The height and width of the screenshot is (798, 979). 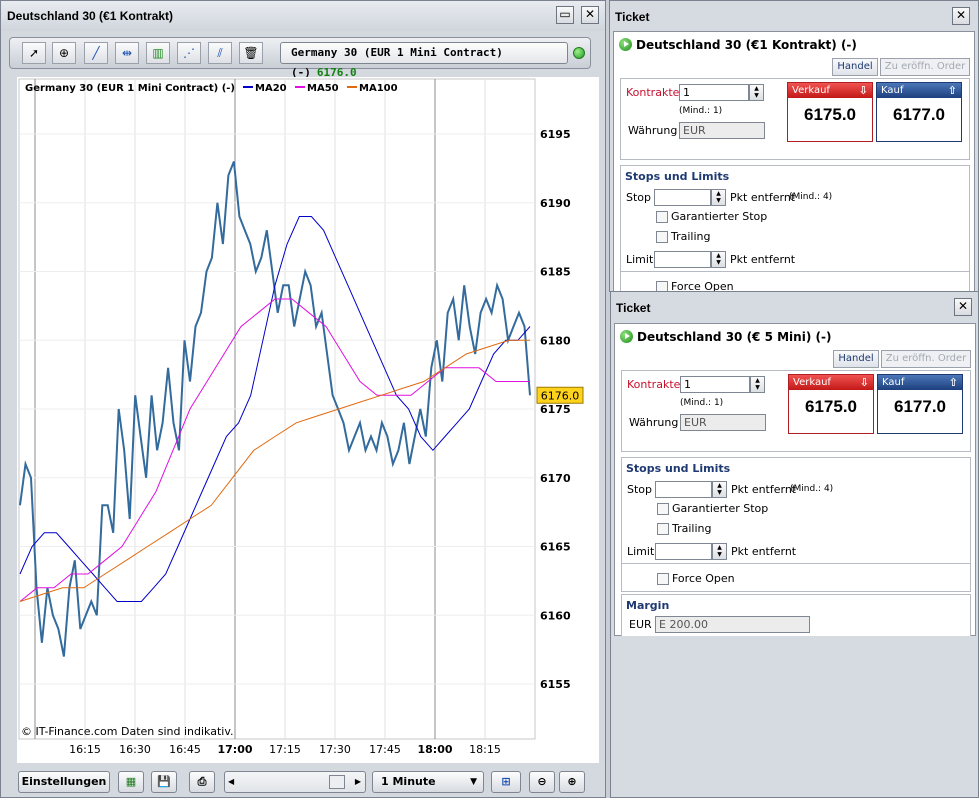 What do you see at coordinates (625, 44) in the screenshot?
I see `ticket-1-play-icon` at bounding box center [625, 44].